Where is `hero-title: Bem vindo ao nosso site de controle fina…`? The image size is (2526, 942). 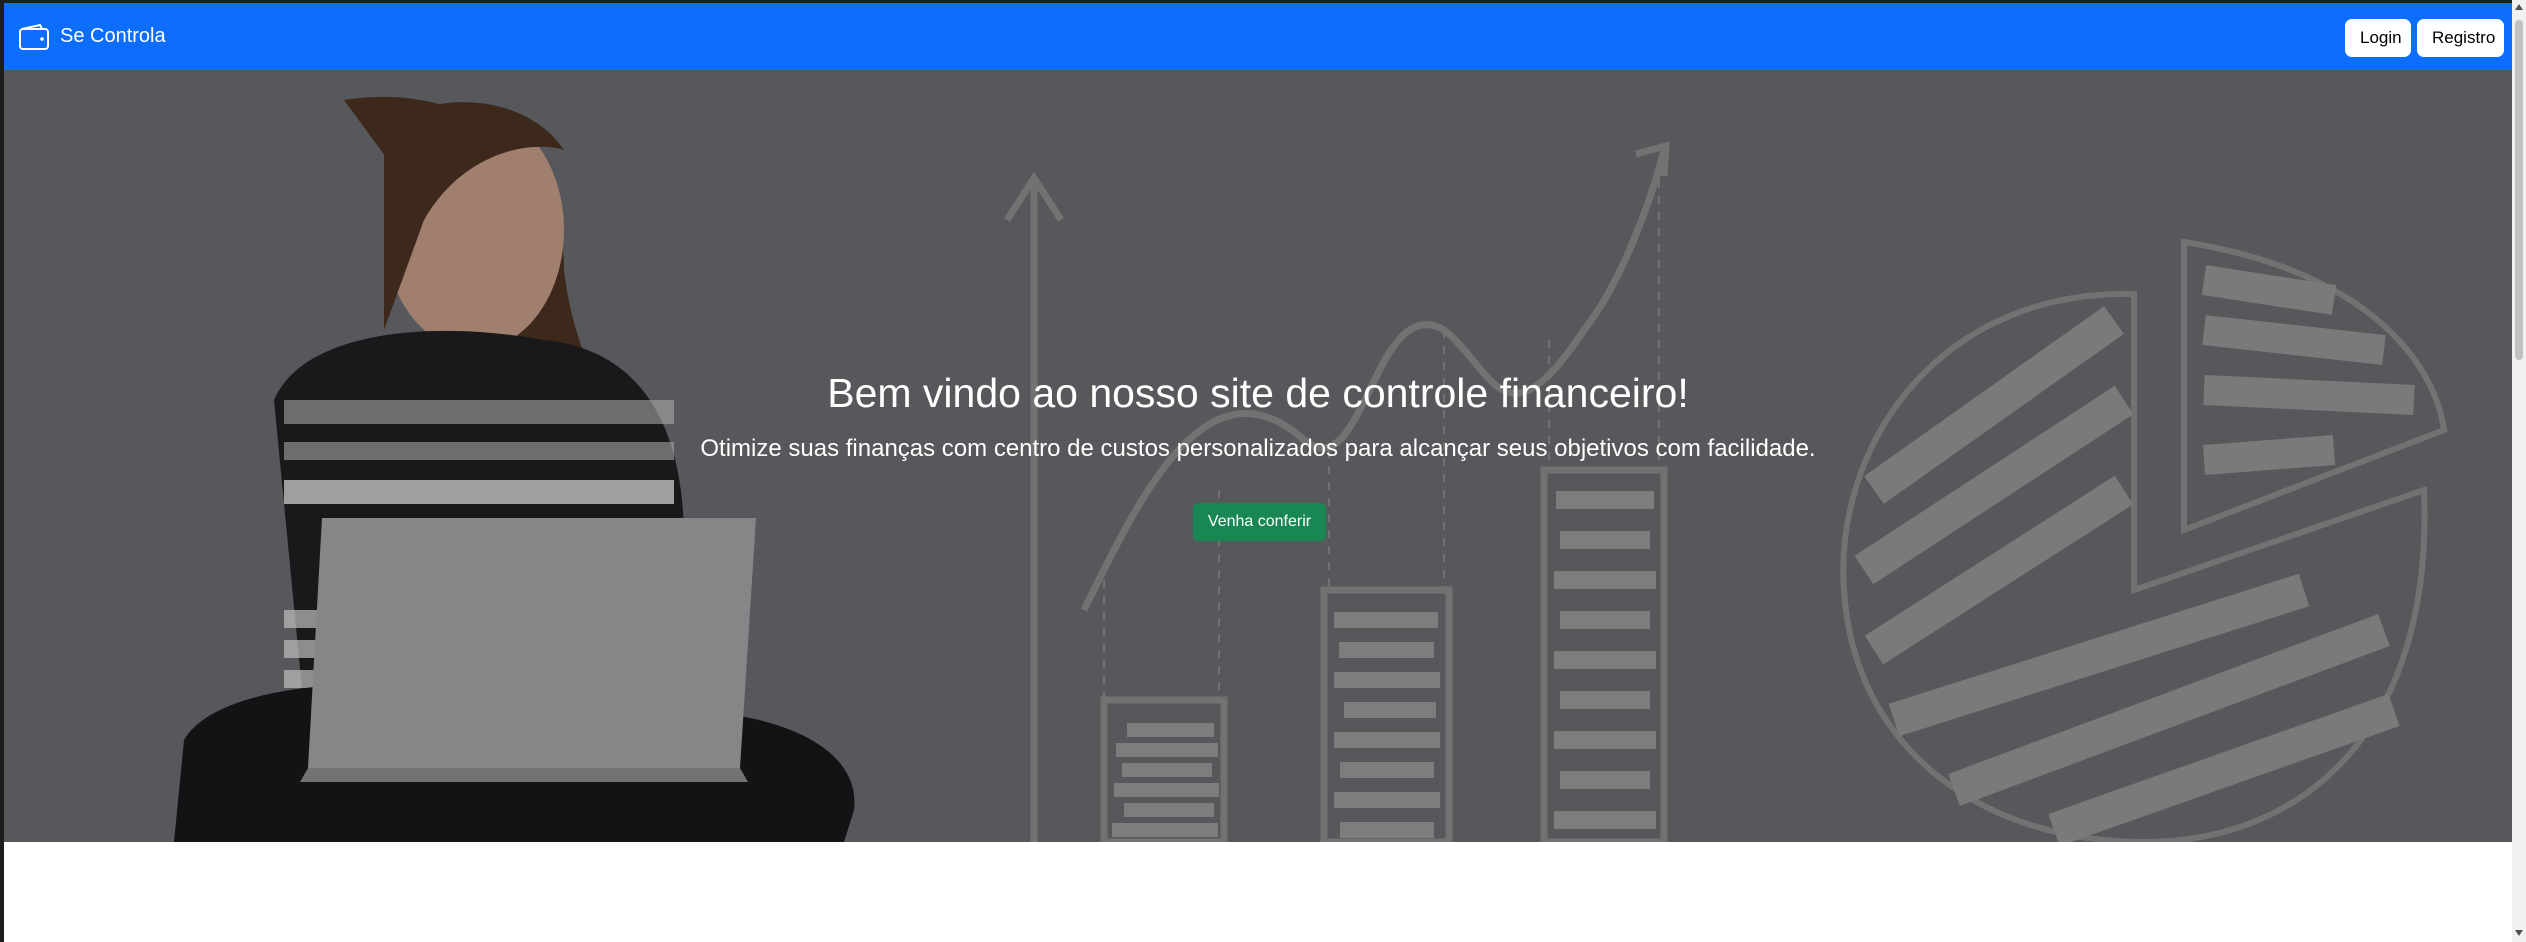 hero-title: Bem vindo ao nosso site de controle fina… is located at coordinates (1258, 393).